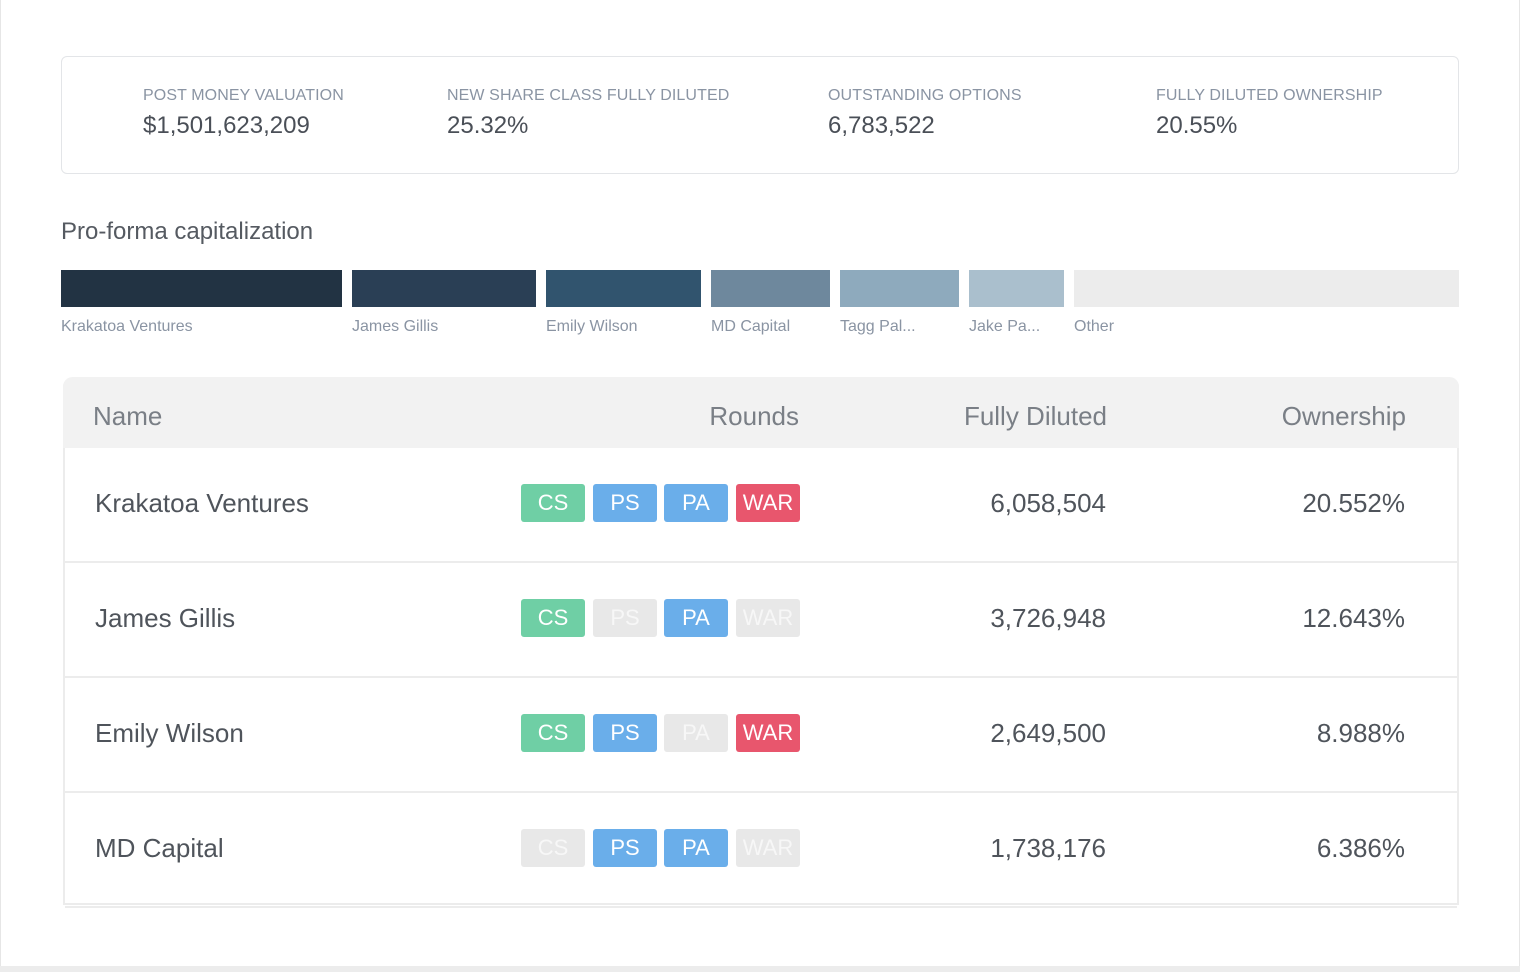 Image resolution: width=1520 pixels, height=972 pixels. Describe the element at coordinates (127, 416) in the screenshot. I see `column-header-name: Name` at that location.